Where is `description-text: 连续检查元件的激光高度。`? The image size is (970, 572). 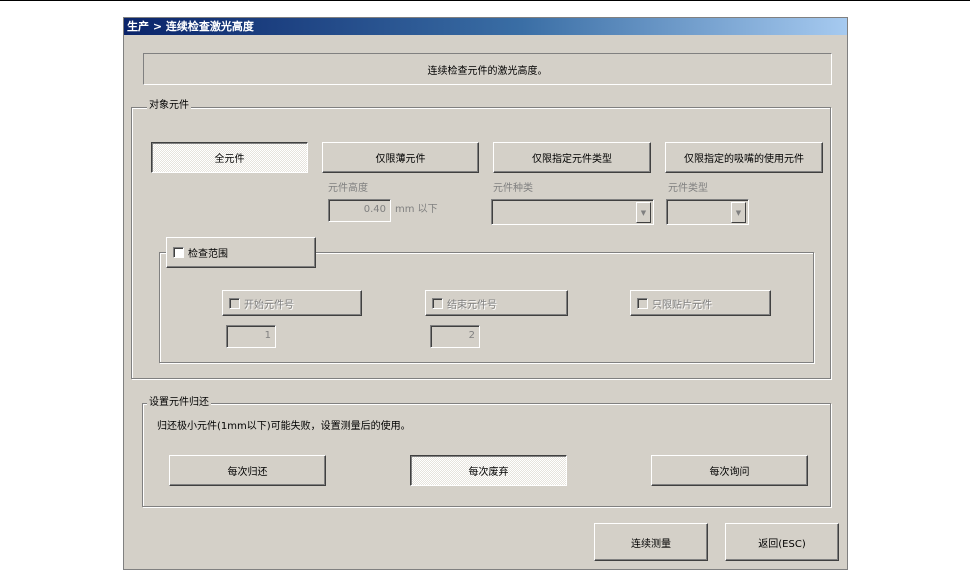 description-text: 连续检查元件的激光高度。 is located at coordinates (487, 71).